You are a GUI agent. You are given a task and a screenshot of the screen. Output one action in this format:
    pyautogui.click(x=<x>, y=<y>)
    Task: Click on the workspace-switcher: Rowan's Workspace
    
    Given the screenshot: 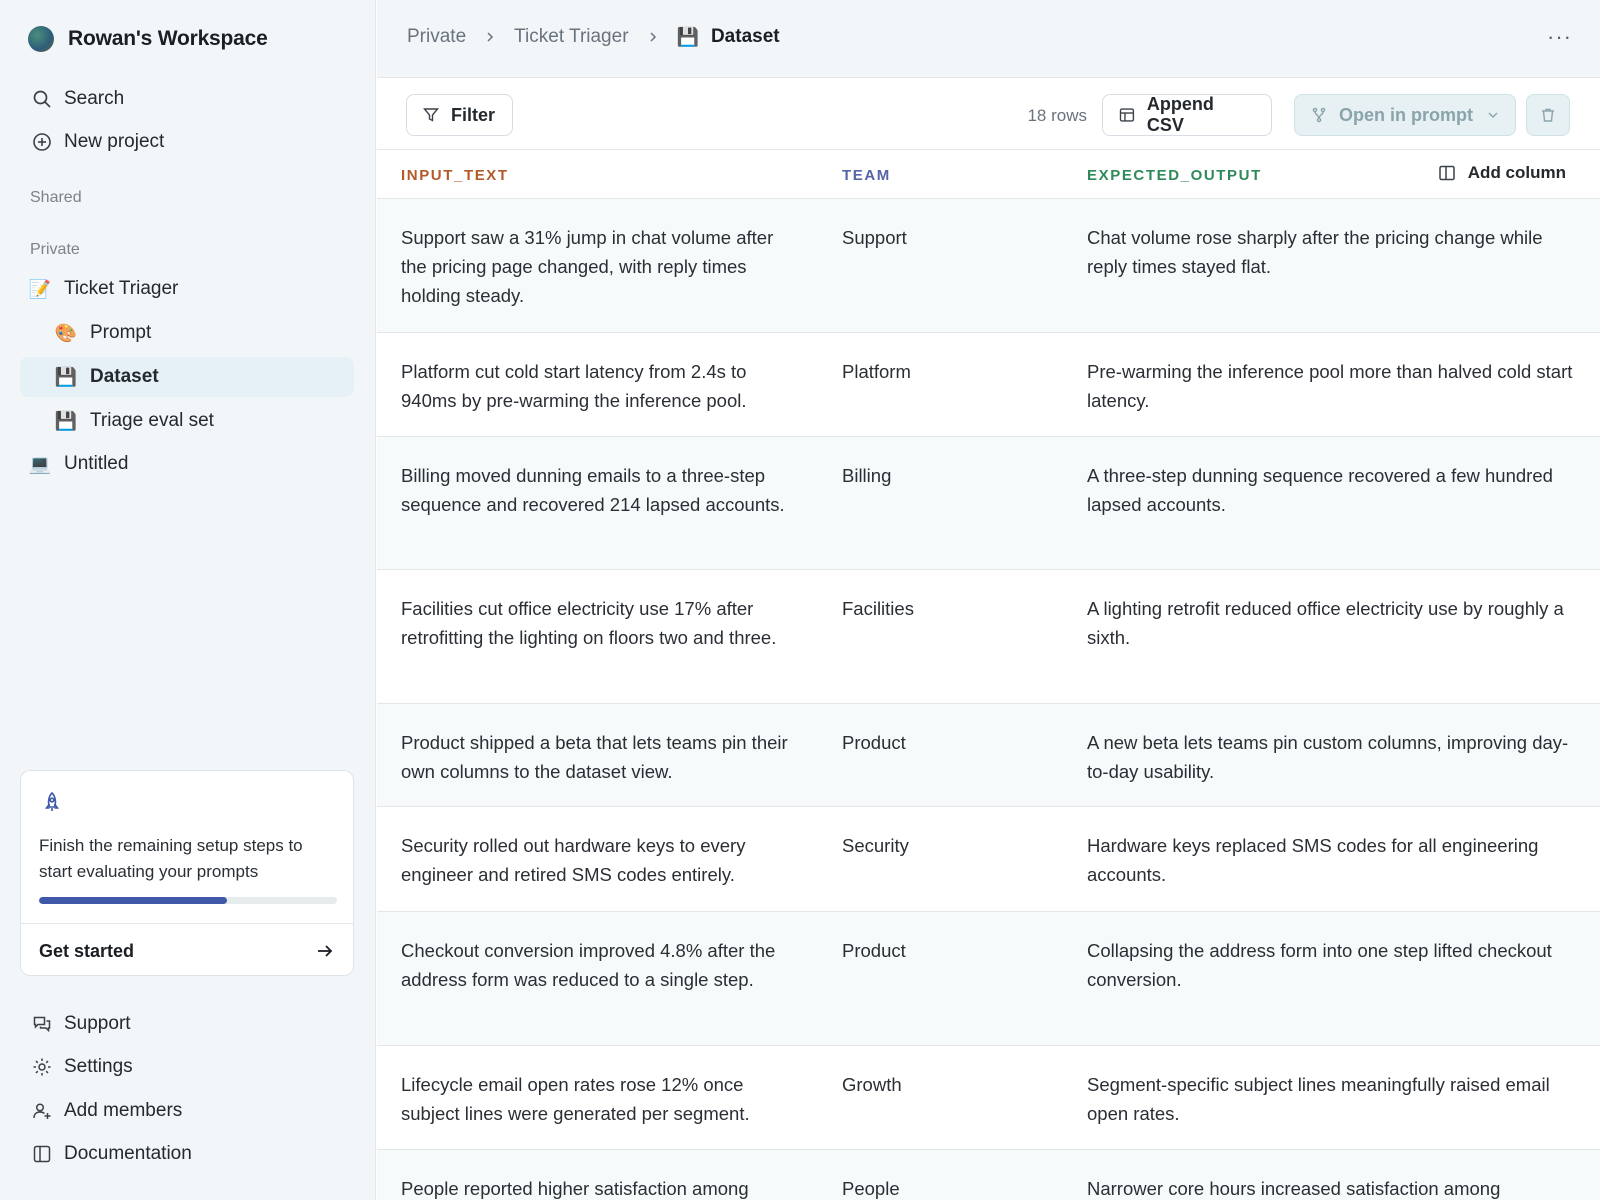 What is the action you would take?
    pyautogui.click(x=148, y=39)
    